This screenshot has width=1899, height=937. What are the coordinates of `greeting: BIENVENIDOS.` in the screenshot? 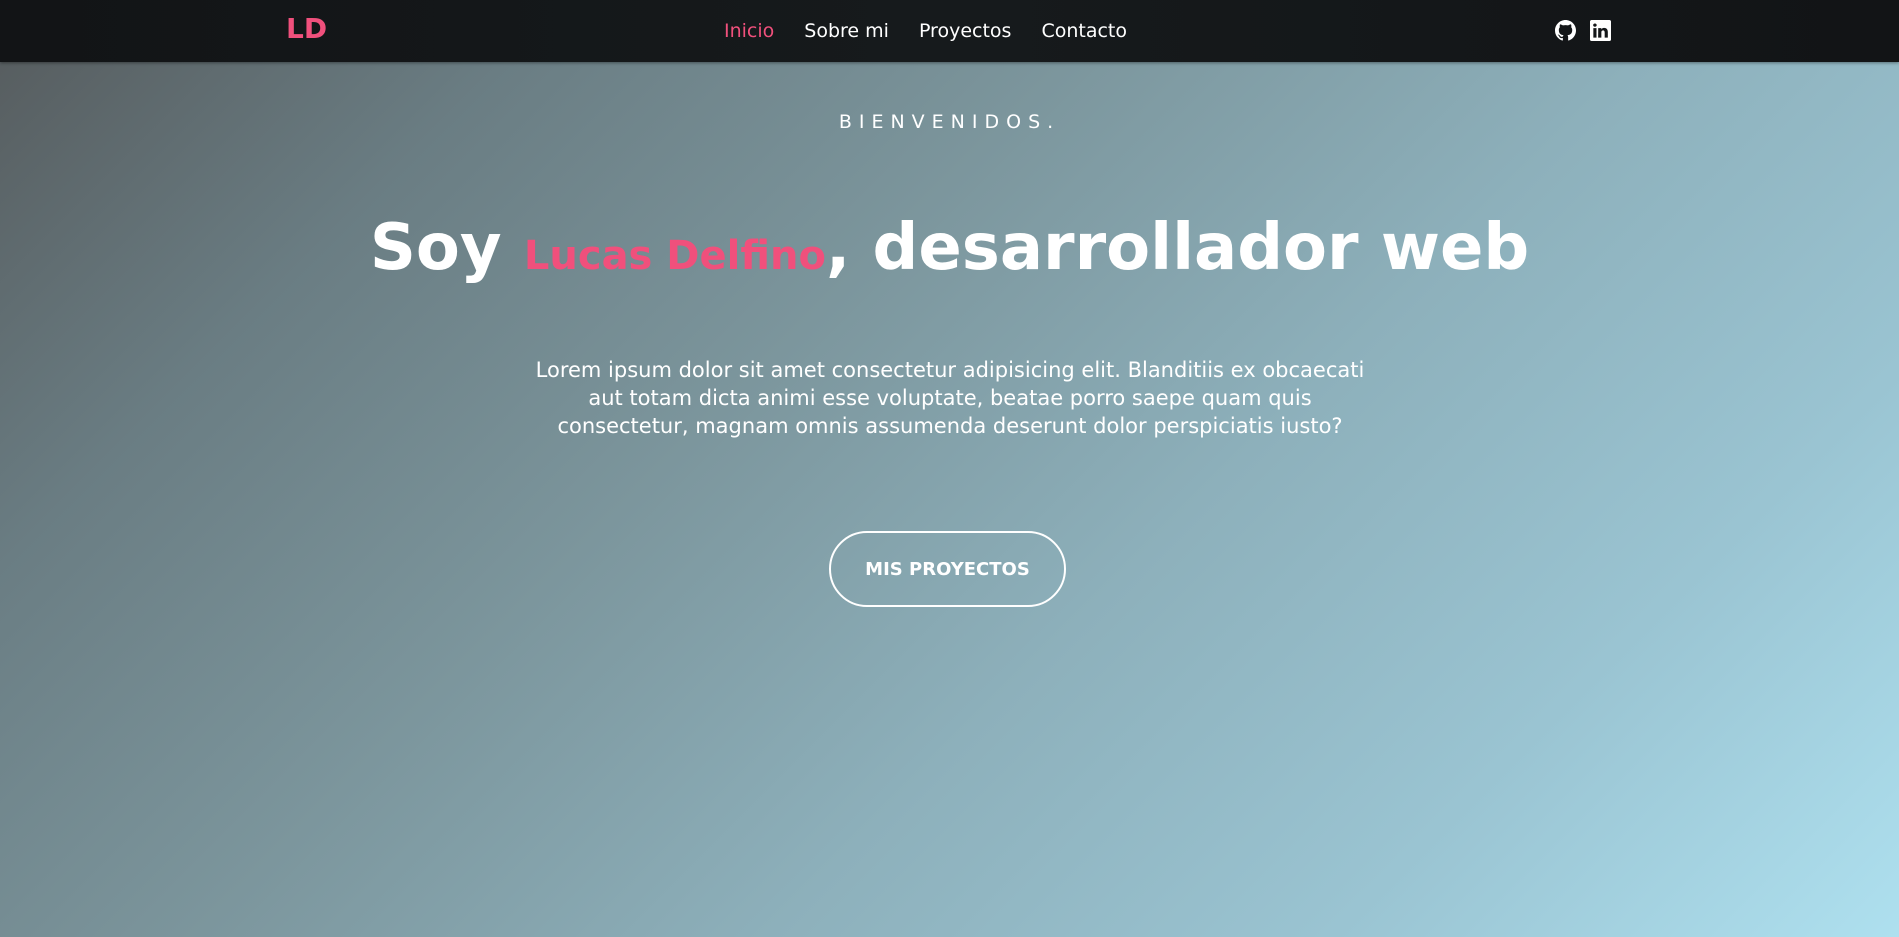 It's located at (949, 122).